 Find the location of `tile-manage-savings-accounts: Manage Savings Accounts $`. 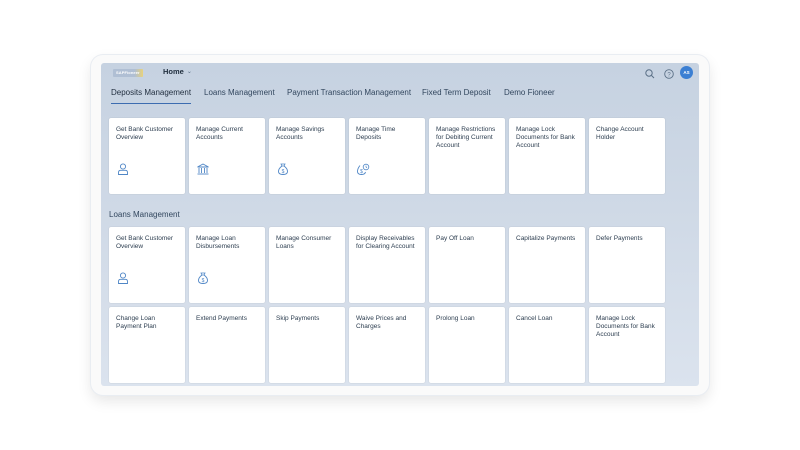

tile-manage-savings-accounts: Manage Savings Accounts $ is located at coordinates (307, 156).